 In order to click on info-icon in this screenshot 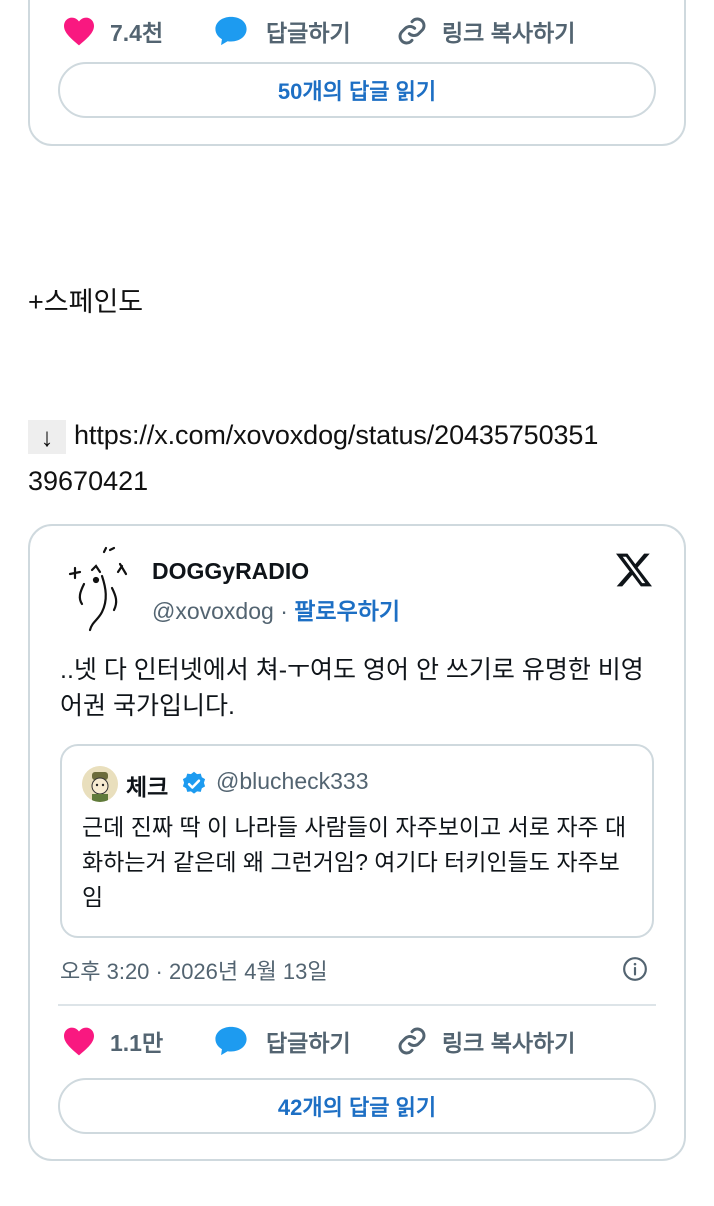, I will do `click(635, 969)`.